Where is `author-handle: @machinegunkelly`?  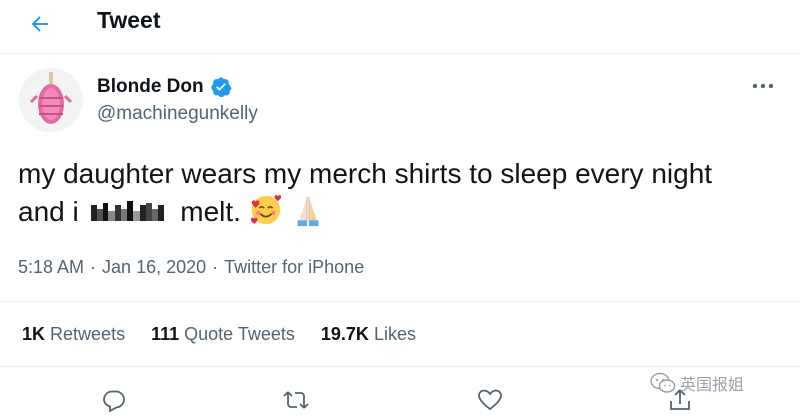
author-handle: @machinegunkelly is located at coordinates (177, 114).